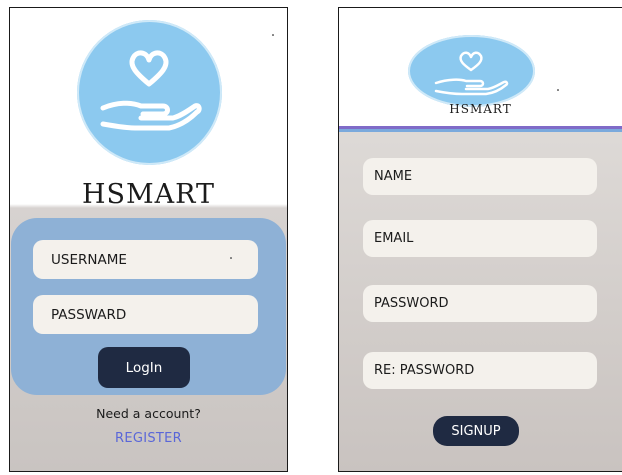 The height and width of the screenshot is (475, 622). What do you see at coordinates (480, 176) in the screenshot?
I see `name-input: NAME` at bounding box center [480, 176].